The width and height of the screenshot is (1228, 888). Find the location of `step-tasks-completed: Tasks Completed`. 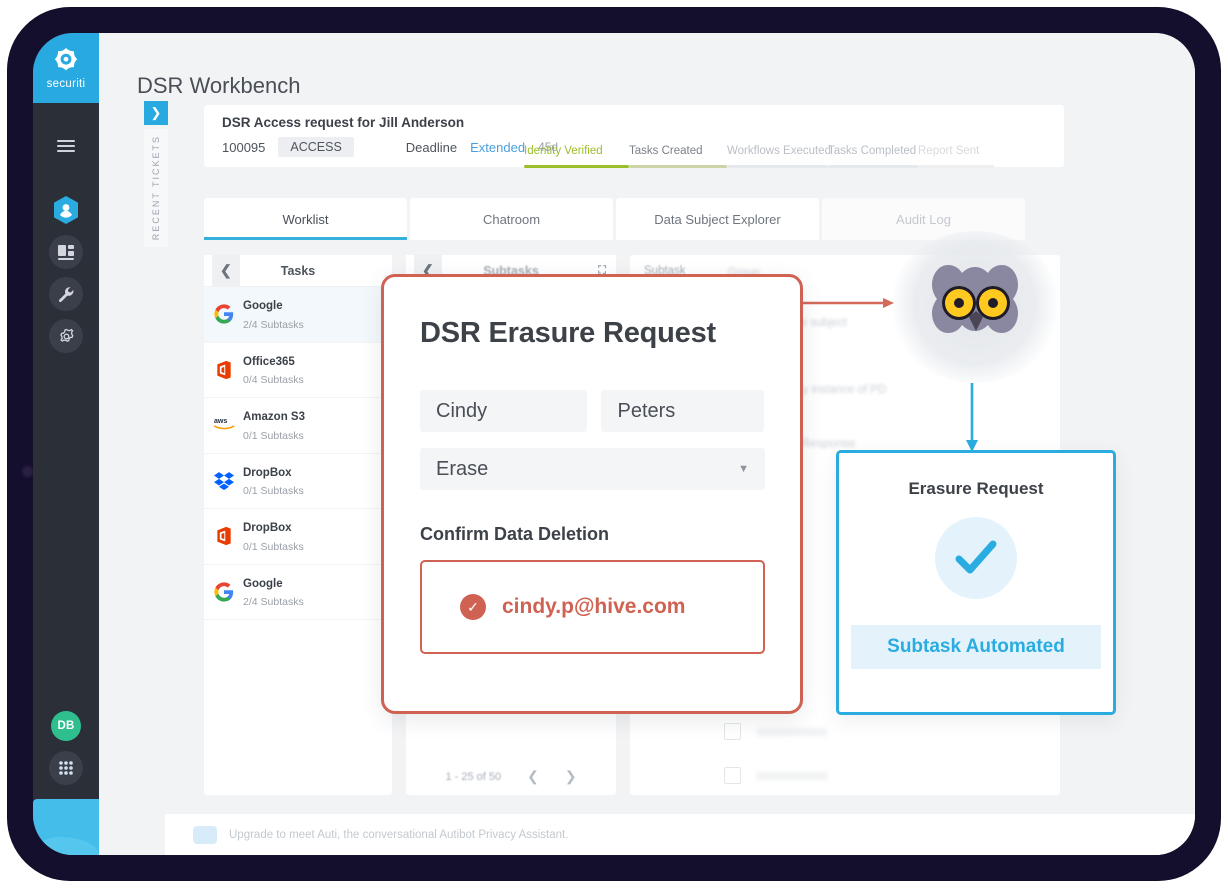

step-tasks-completed: Tasks Completed is located at coordinates (873, 156).